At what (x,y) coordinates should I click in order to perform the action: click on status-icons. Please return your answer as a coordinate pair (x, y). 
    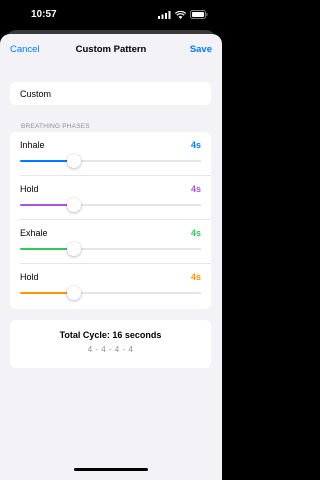
    Looking at the image, I should click on (183, 14).